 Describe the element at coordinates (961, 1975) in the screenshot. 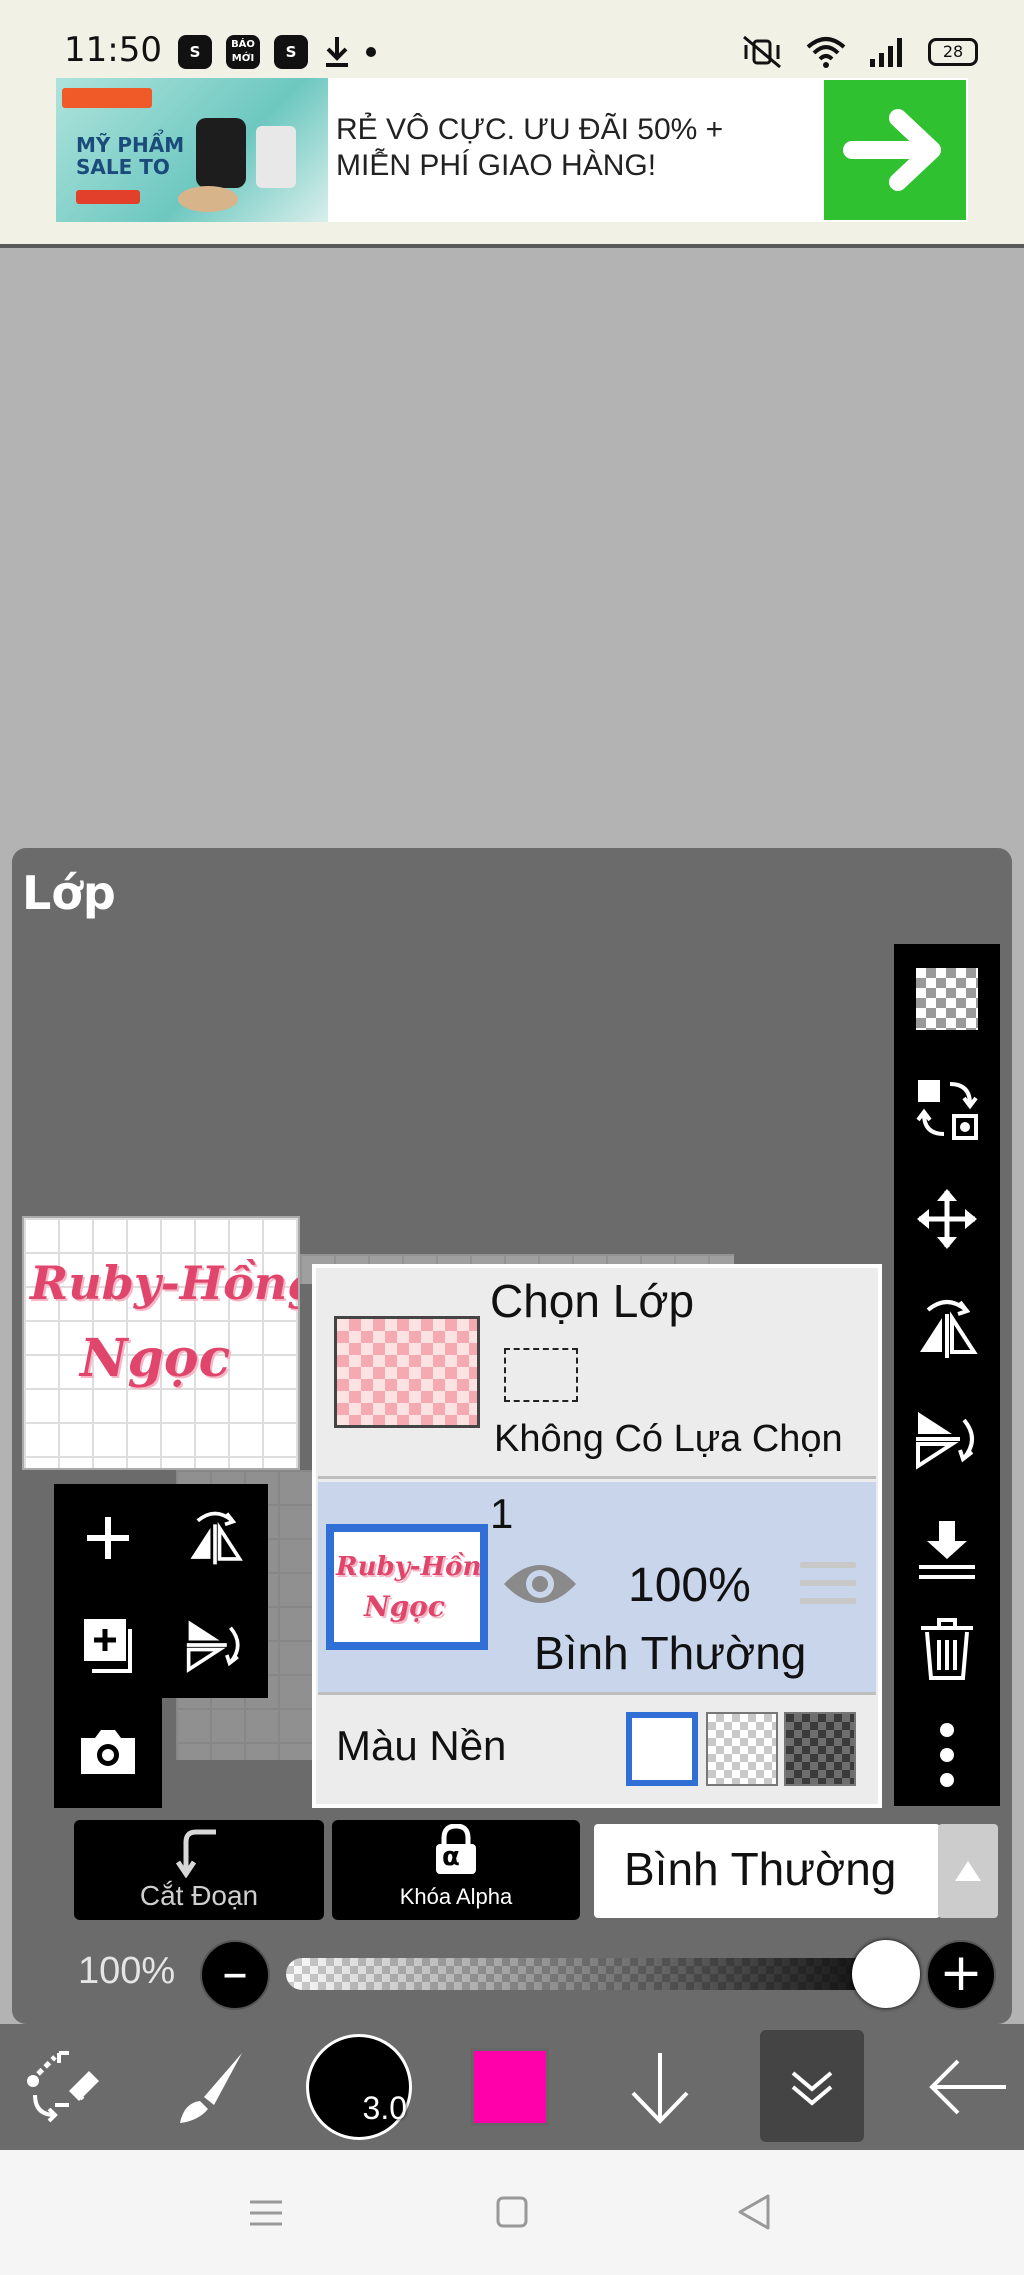

I see `opacity-increase-button: +` at that location.